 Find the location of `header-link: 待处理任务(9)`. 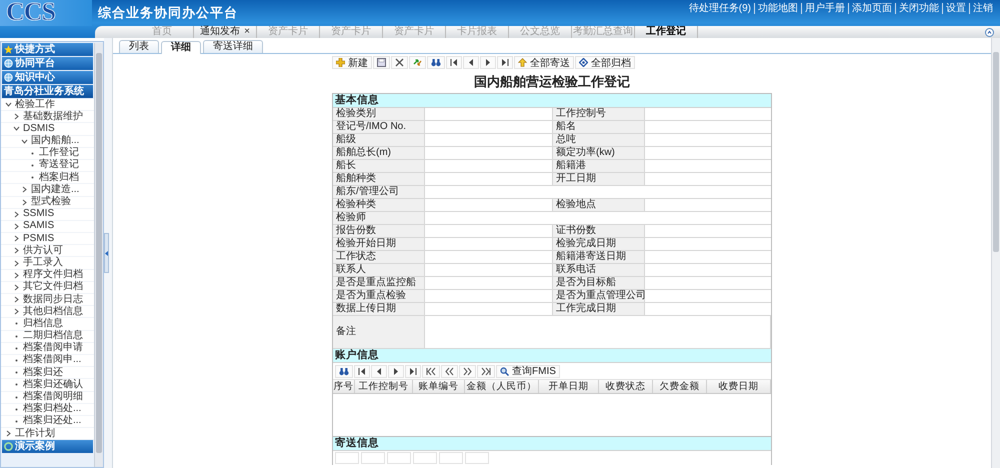

header-link: 待处理任务(9) is located at coordinates (720, 8).